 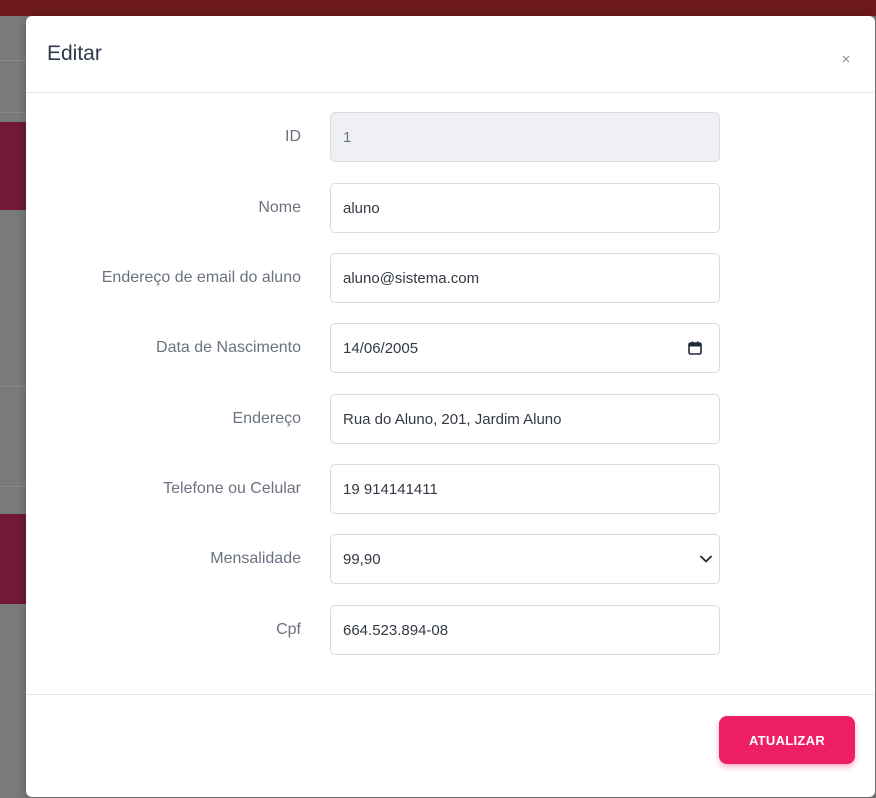 I want to click on background-top-bar, so click(x=438, y=8).